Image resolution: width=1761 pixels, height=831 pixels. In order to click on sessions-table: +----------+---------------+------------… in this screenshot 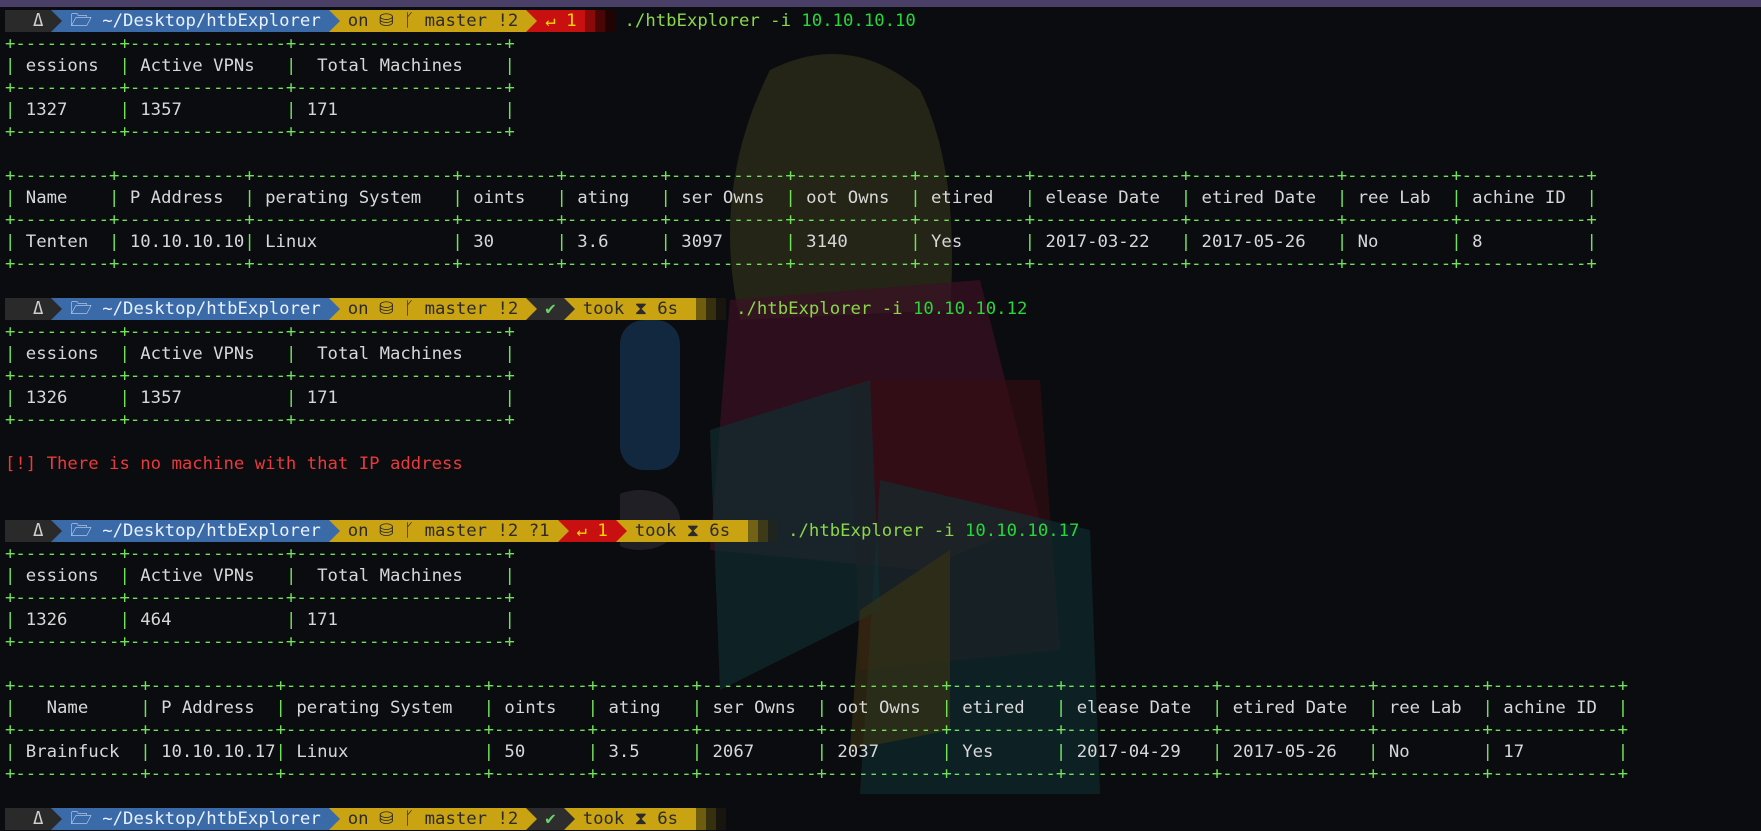, I will do `click(816, 376)`.